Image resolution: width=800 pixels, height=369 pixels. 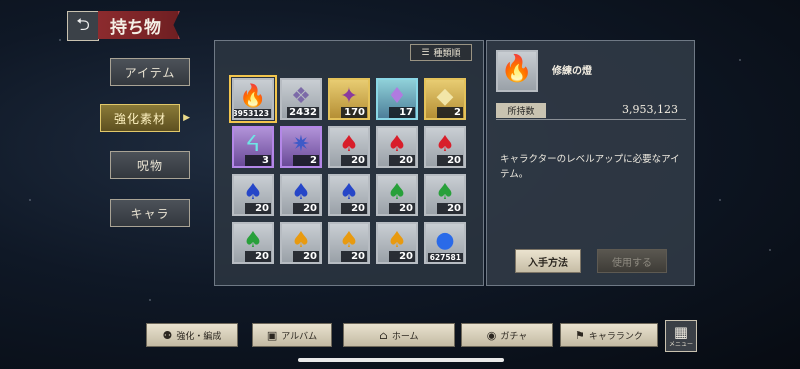 What do you see at coordinates (303, 112) in the screenshot?
I see `item-quantity: 2432` at bounding box center [303, 112].